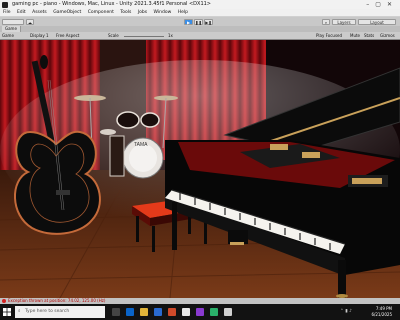 This screenshot has width=400, height=320. I want to click on menu-help: Help, so click(183, 12).